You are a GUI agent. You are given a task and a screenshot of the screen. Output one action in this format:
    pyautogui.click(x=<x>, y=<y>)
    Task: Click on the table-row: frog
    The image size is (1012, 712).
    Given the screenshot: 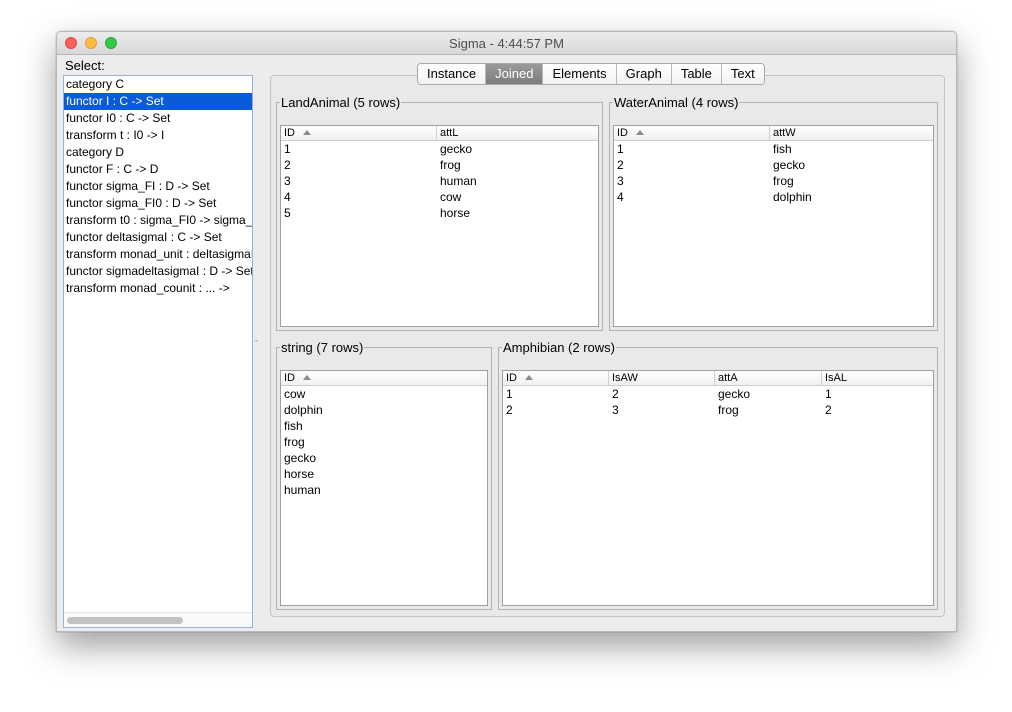 What is the action you would take?
    pyautogui.click(x=384, y=442)
    